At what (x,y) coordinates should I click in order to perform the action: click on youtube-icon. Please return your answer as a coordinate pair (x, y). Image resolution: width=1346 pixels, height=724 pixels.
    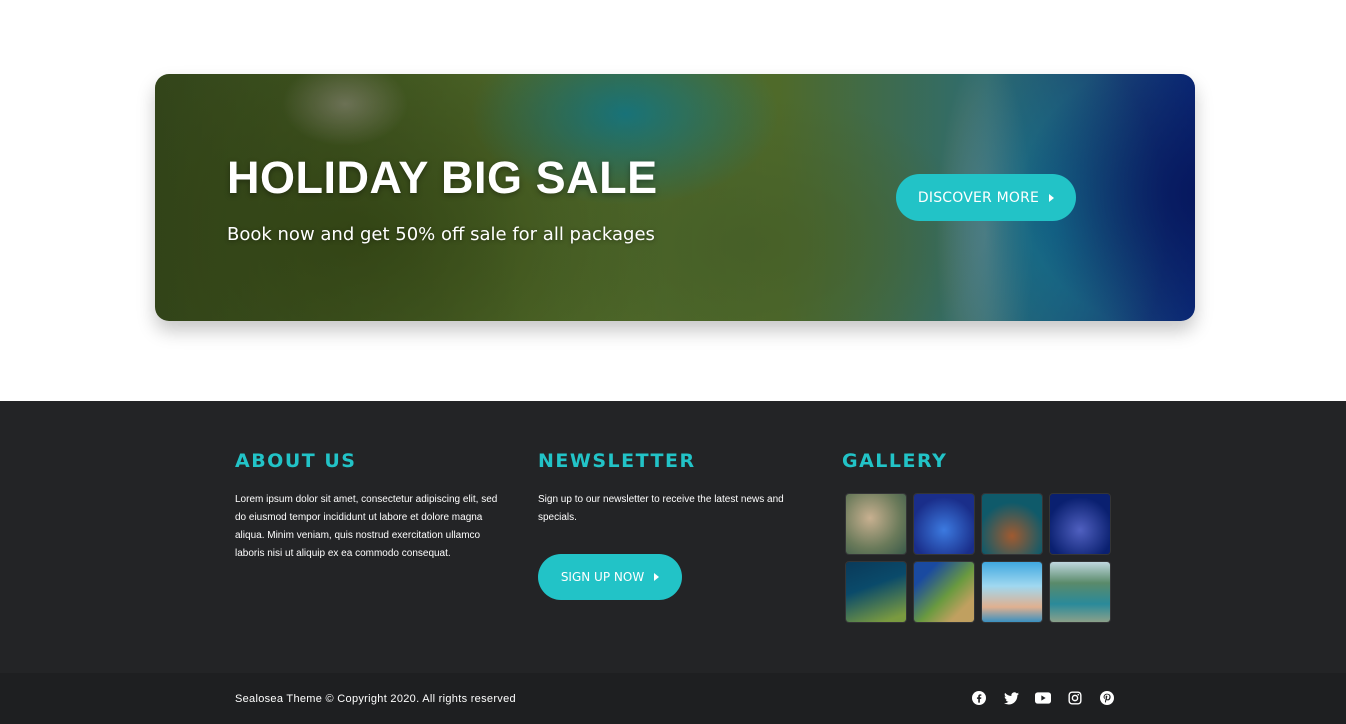
    Looking at the image, I should click on (1043, 698).